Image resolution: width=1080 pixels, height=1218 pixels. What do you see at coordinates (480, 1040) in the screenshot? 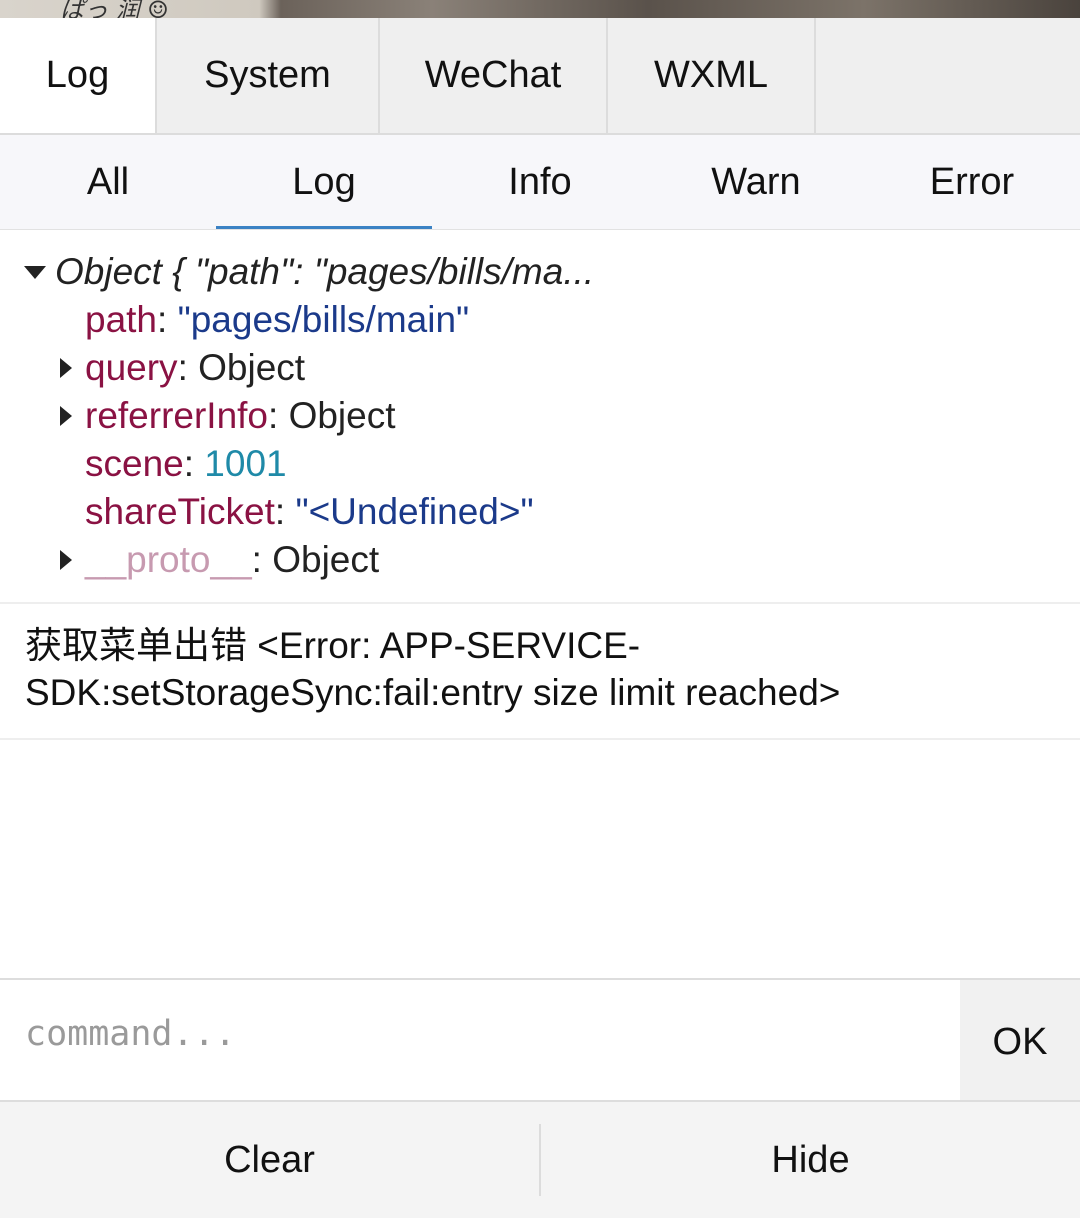
I see `command-input` at bounding box center [480, 1040].